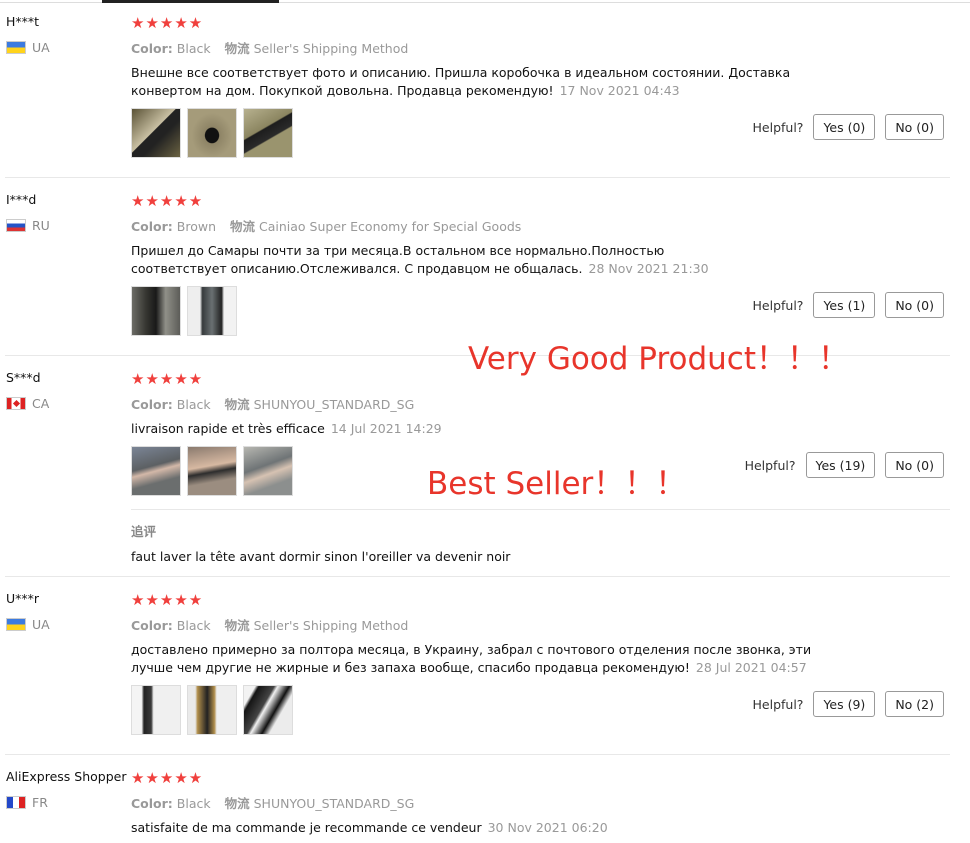 This screenshot has height=843, width=970. What do you see at coordinates (844, 704) in the screenshot?
I see `helpful-yes-button: Yes (9)` at bounding box center [844, 704].